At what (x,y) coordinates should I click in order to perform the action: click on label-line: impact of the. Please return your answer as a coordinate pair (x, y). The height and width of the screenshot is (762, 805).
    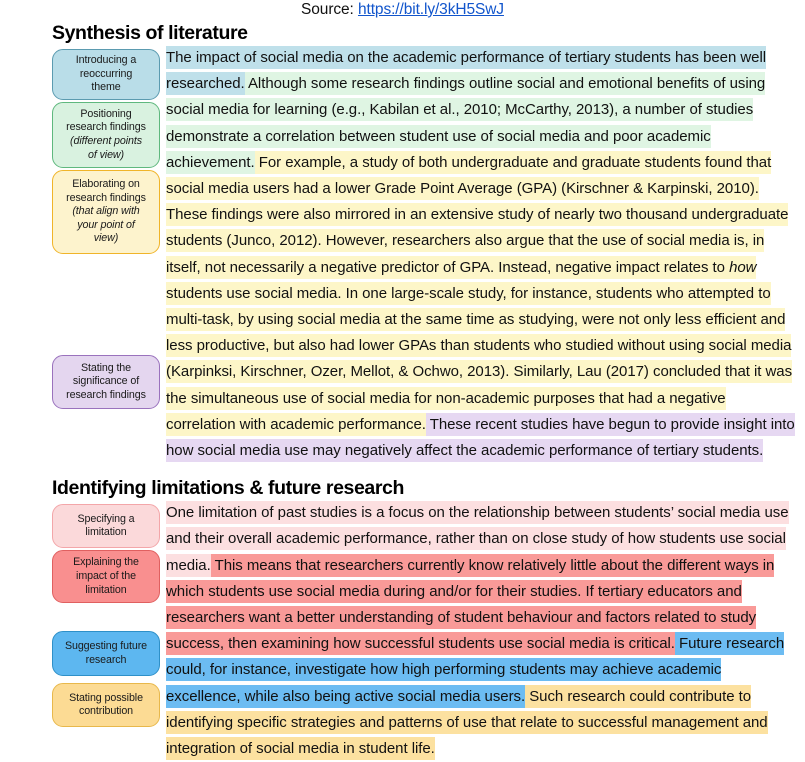
    Looking at the image, I should click on (106, 575).